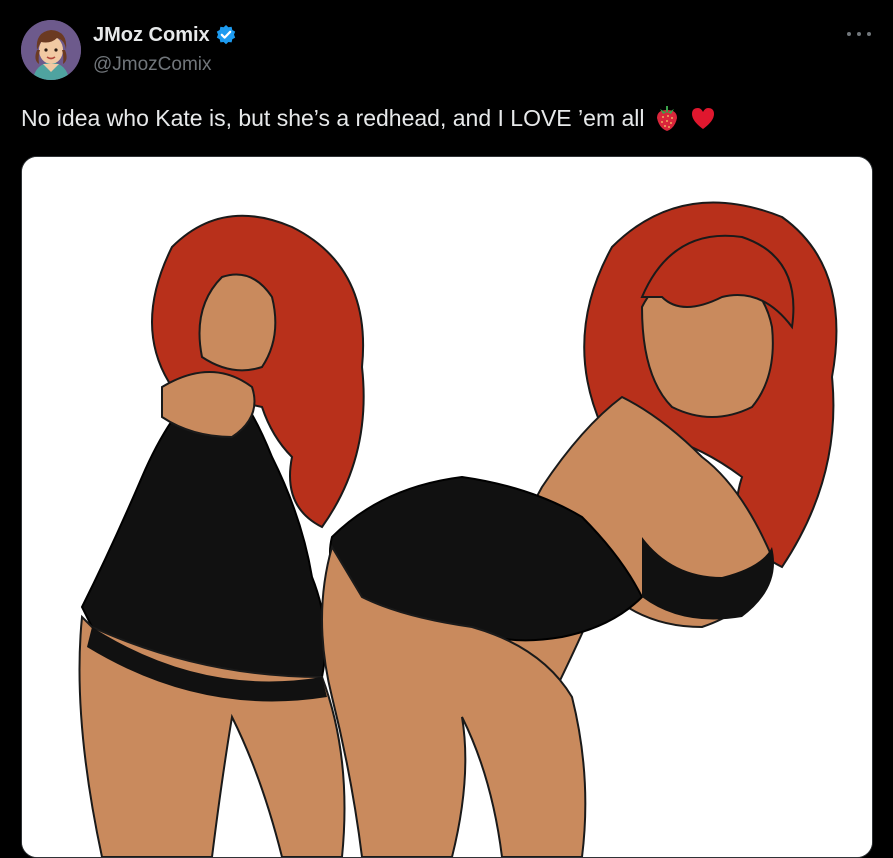 This screenshot has width=893, height=858. What do you see at coordinates (667, 118) in the screenshot?
I see `strawberry-icon` at bounding box center [667, 118].